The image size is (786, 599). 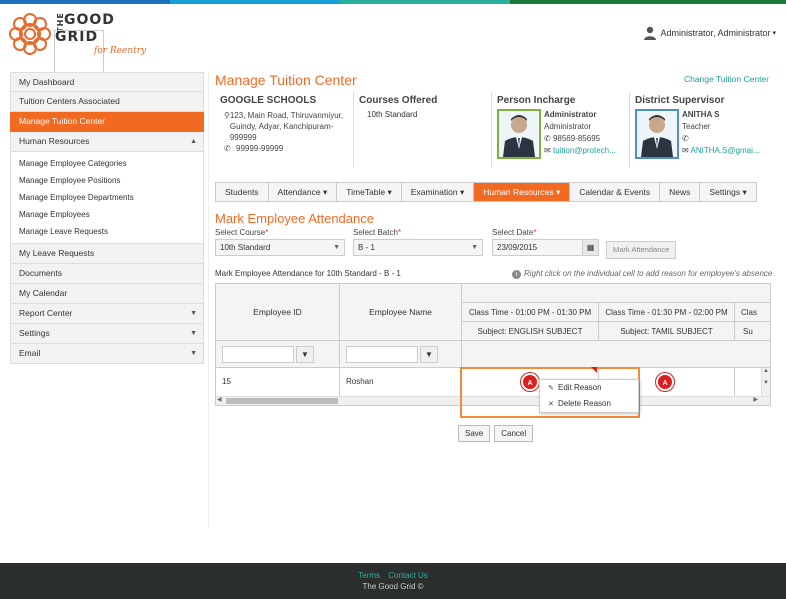 What do you see at coordinates (107, 294) in the screenshot?
I see `sidebar-item-calendar: My Calendar` at bounding box center [107, 294].